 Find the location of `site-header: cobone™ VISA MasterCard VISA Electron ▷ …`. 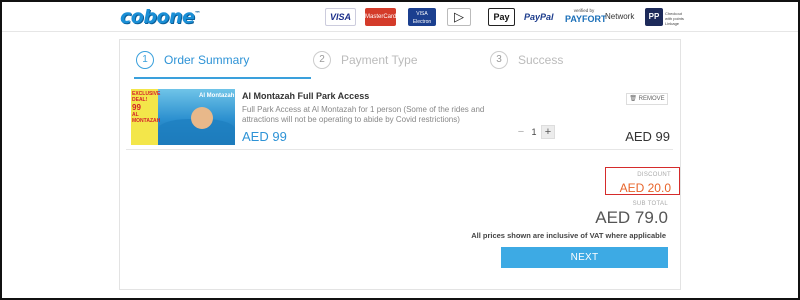

site-header: cobone™ VISA MasterCard VISA Electron ▷ … is located at coordinates (400, 17).